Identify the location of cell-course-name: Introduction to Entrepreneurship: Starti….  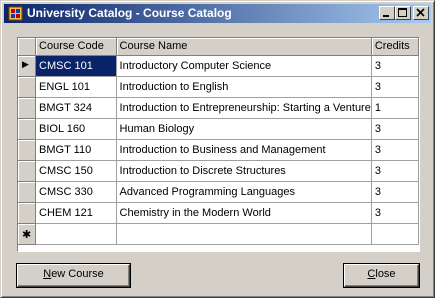
(244, 108).